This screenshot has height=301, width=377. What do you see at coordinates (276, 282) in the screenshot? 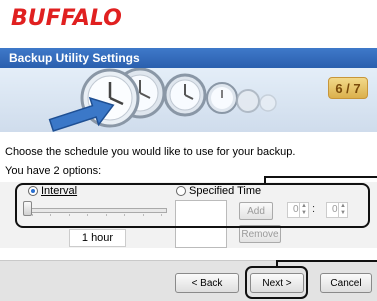
I see `next-highlight` at bounding box center [276, 282].